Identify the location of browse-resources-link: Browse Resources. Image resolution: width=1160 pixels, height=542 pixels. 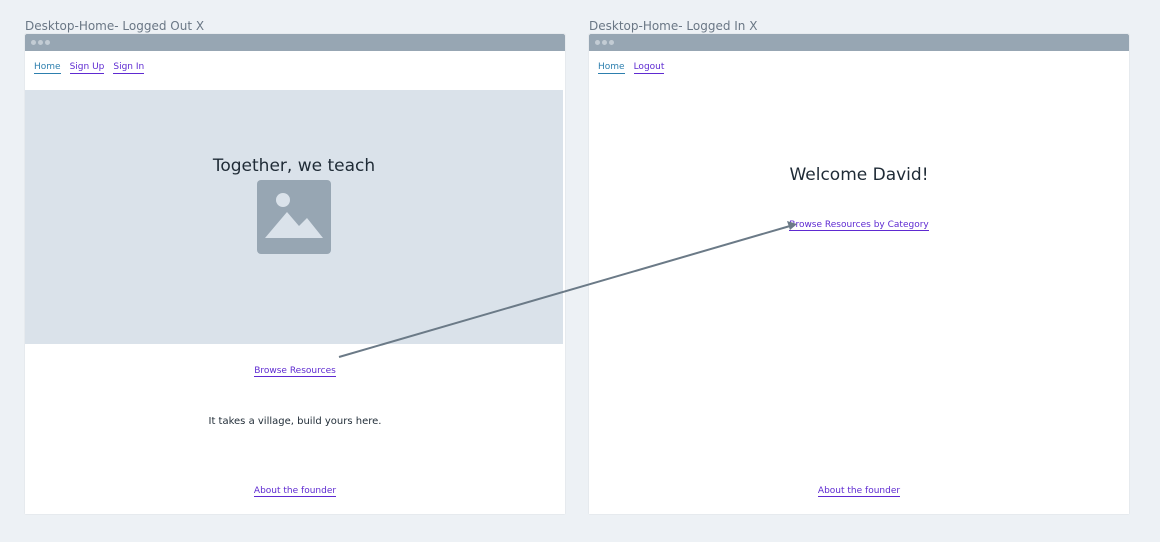
(295, 371).